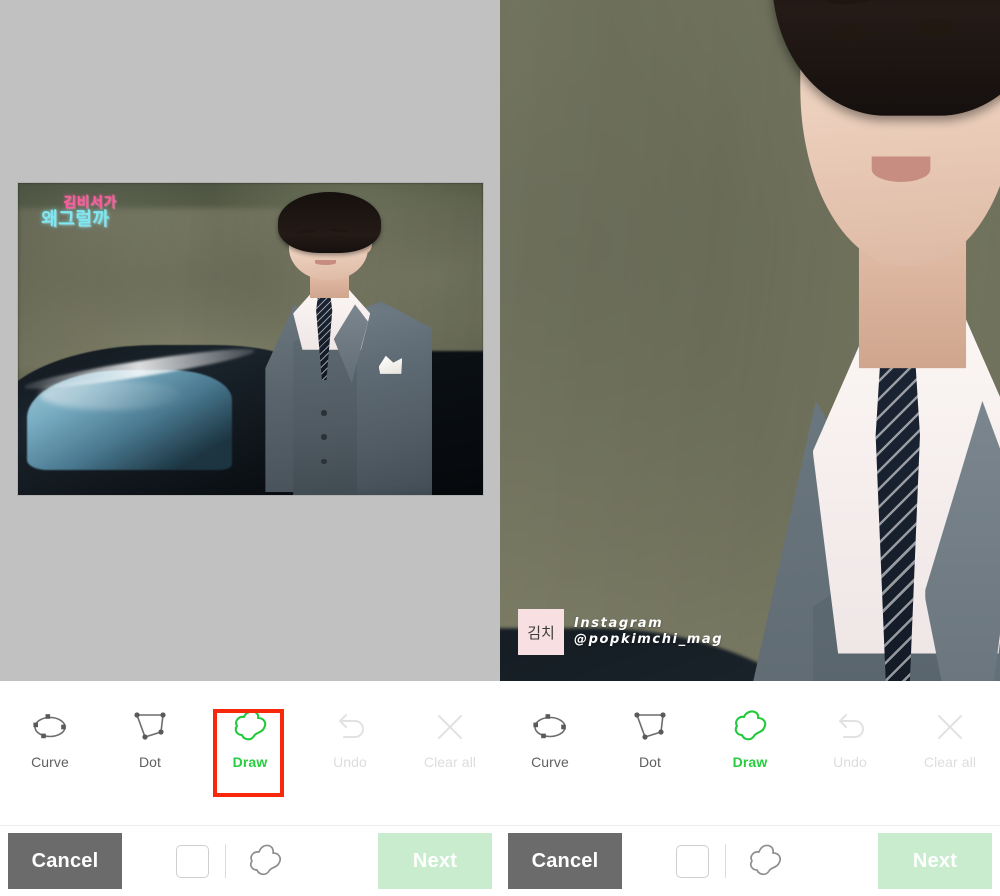 The image size is (1000, 896). Describe the element at coordinates (649, 639) in the screenshot. I see `watermark-line2: @popkimchi_mag` at that location.